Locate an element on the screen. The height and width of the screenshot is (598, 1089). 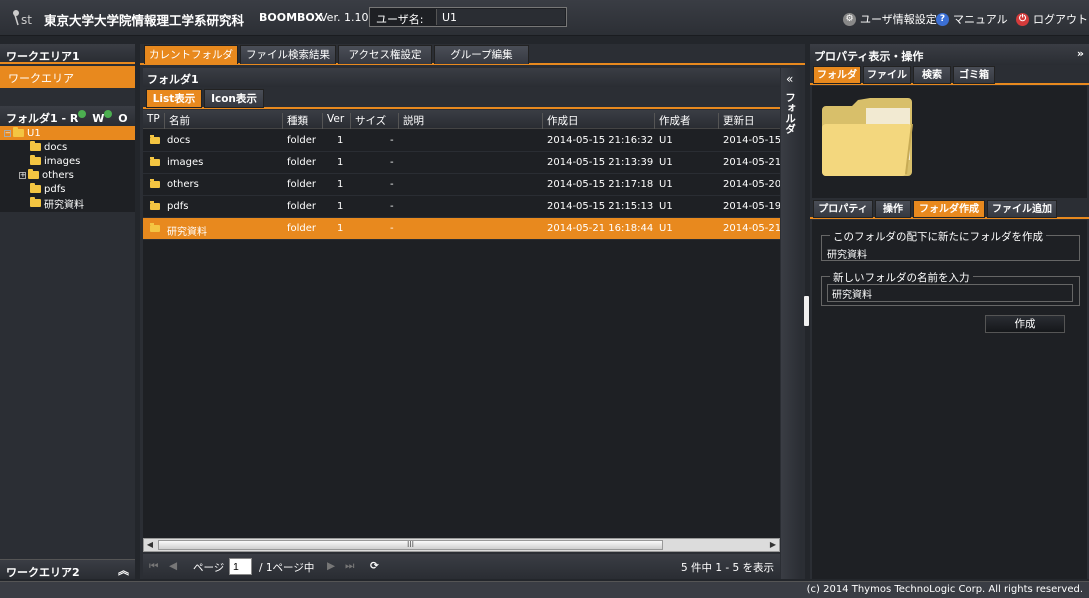
folder-tree: − U1 docs images + others pdfs 研究資料 is located at coordinates (67, 169).